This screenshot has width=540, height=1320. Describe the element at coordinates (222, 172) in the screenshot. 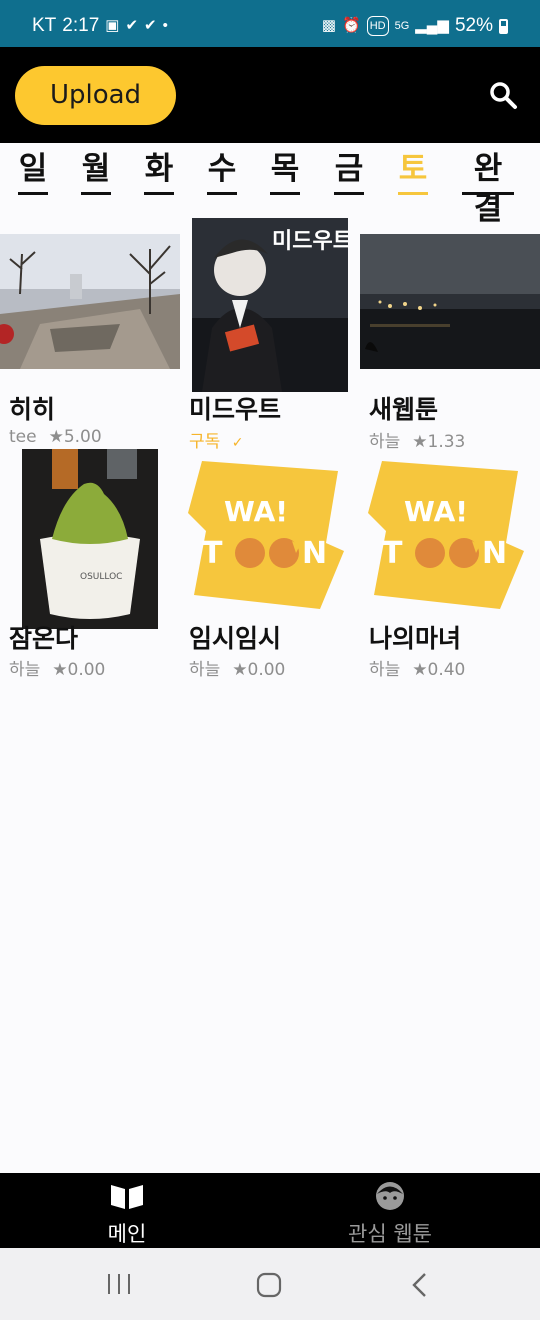

I see `tab-wednesday: 수` at that location.